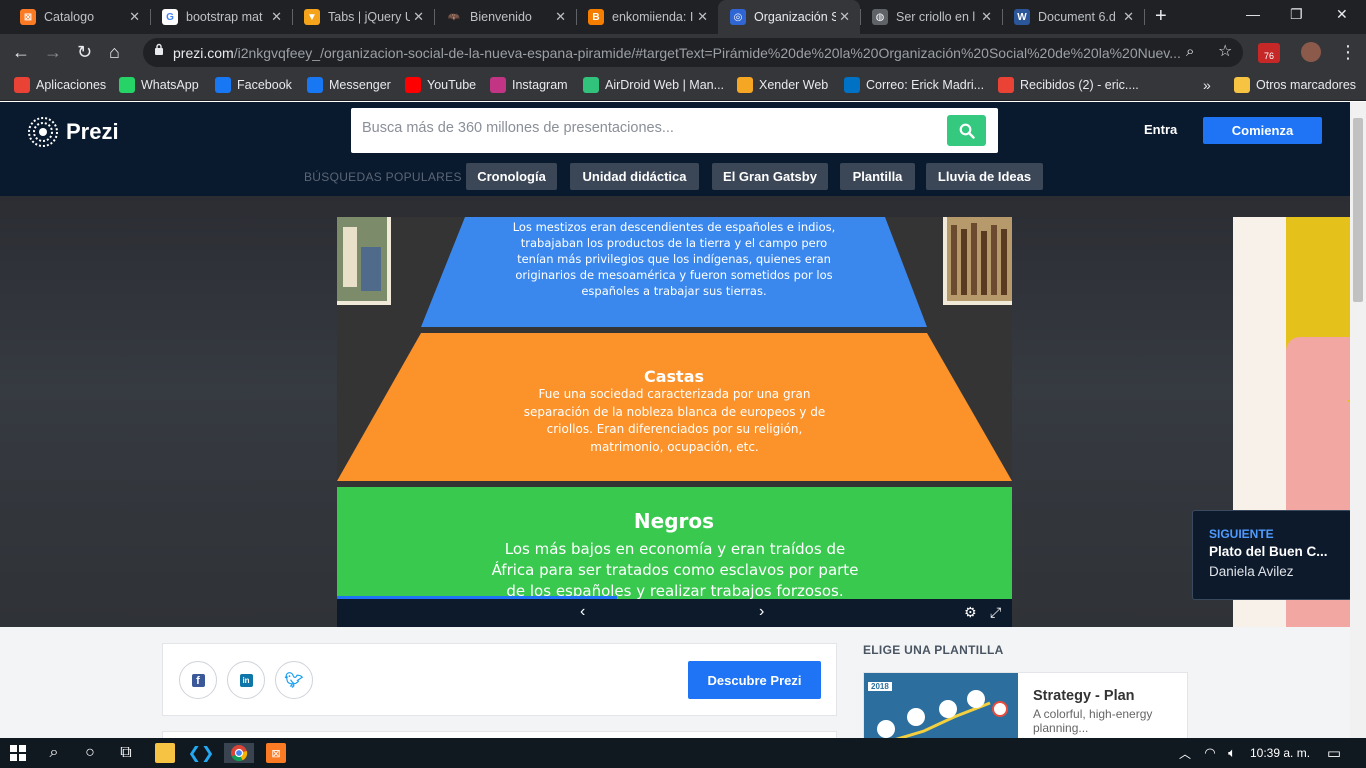  What do you see at coordinates (1006, 85) in the screenshot?
I see `gmail-icon` at bounding box center [1006, 85].